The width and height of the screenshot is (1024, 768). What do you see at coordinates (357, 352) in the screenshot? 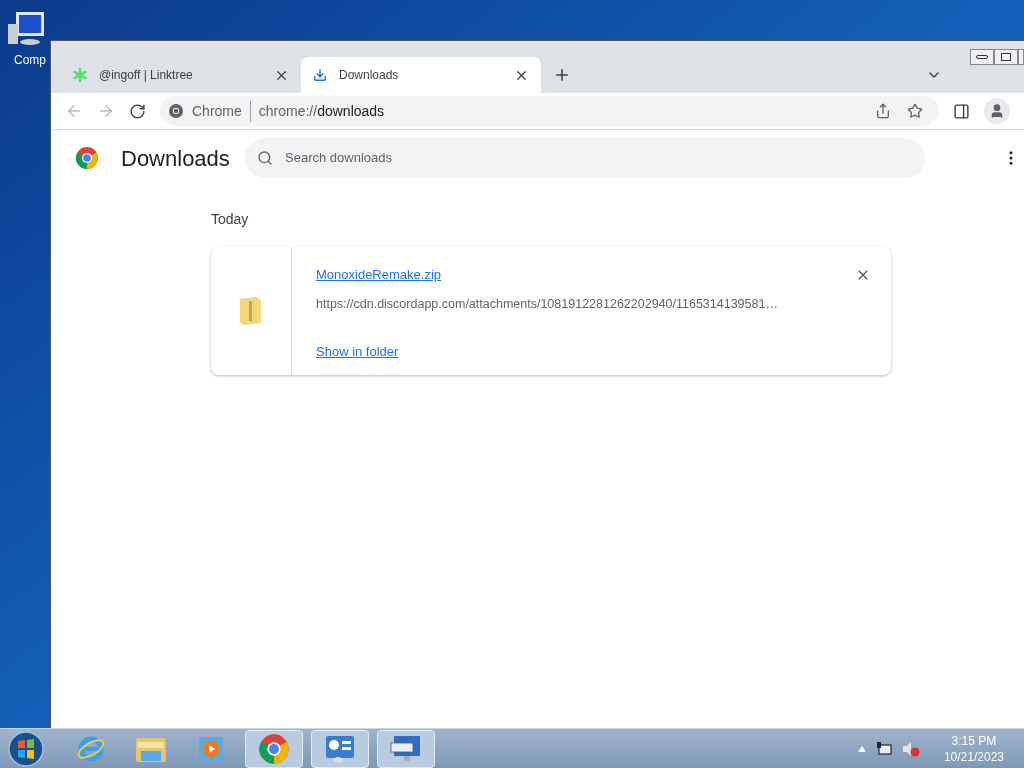
I see `show-in-folder-link: Show in folder` at bounding box center [357, 352].